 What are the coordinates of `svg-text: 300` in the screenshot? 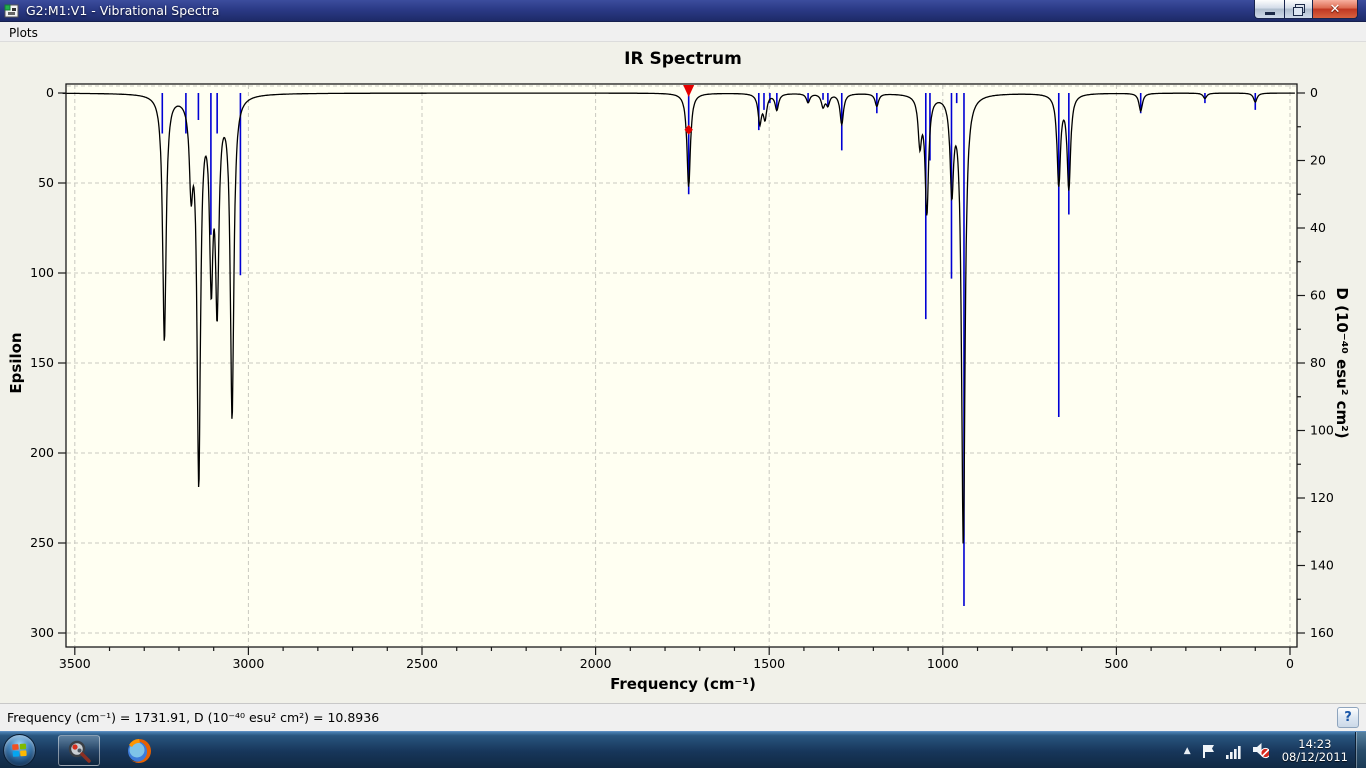 It's located at (42, 632).